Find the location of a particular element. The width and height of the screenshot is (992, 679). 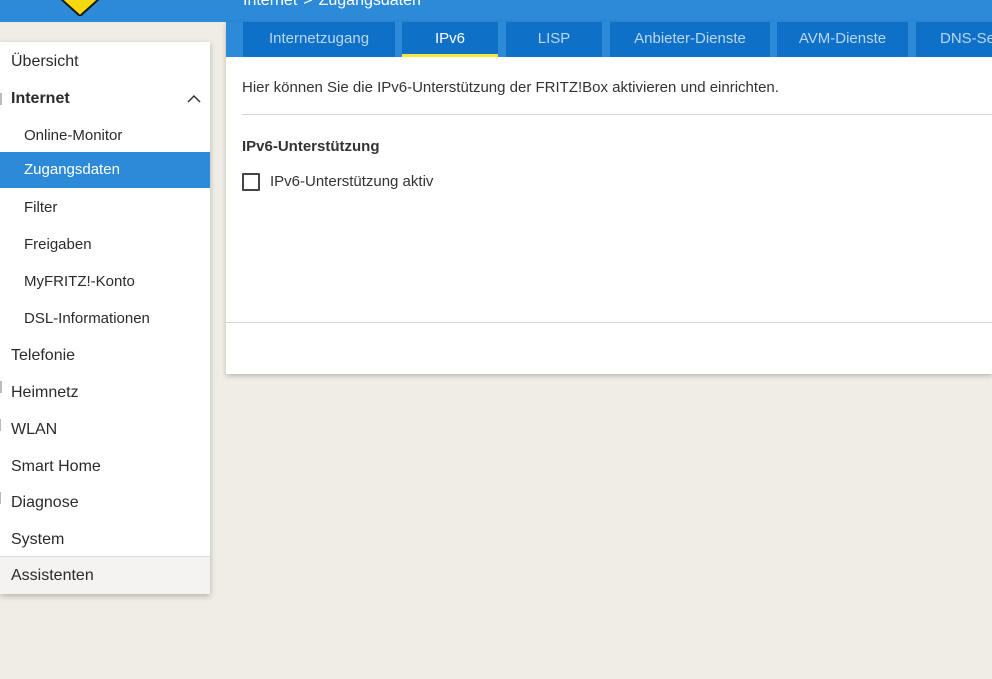

ipv6-support-label: IPv6-Unterstützung aktiv is located at coordinates (351, 181).